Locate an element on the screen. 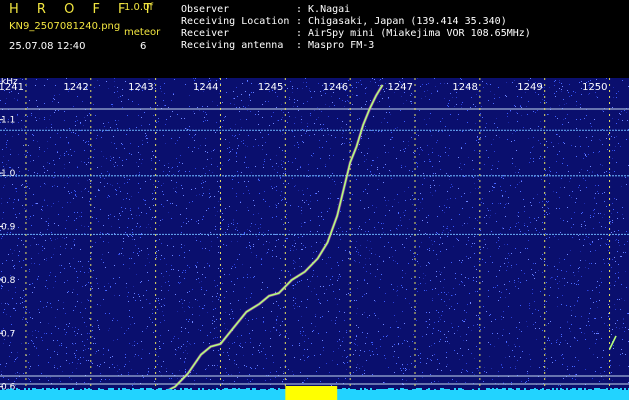 This screenshot has height=400, width=629. x-tick-label: 1242 is located at coordinates (75, 87).